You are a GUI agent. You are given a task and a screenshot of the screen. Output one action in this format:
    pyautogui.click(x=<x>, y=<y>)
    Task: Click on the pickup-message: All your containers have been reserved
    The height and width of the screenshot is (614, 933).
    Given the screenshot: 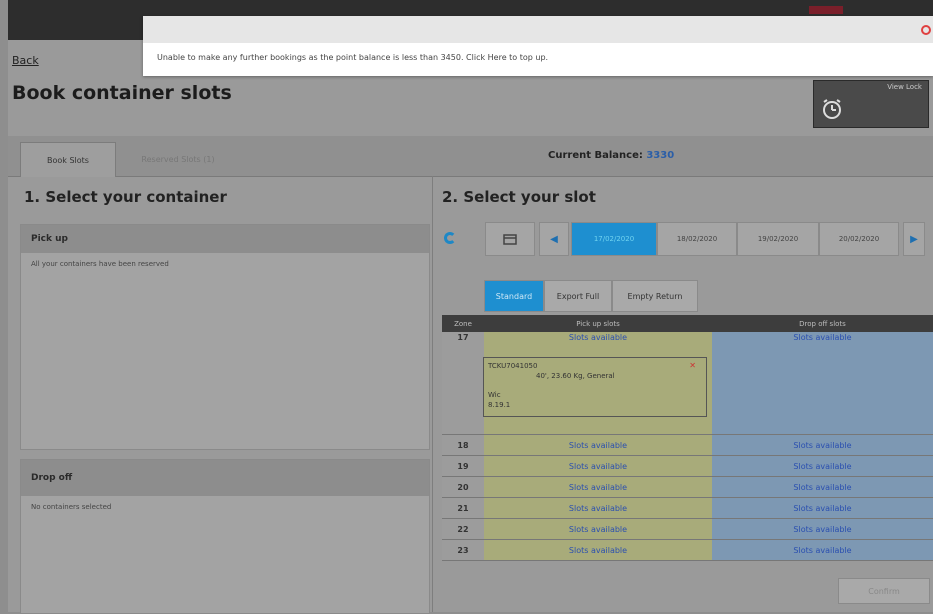 What is the action you would take?
    pyautogui.click(x=100, y=264)
    